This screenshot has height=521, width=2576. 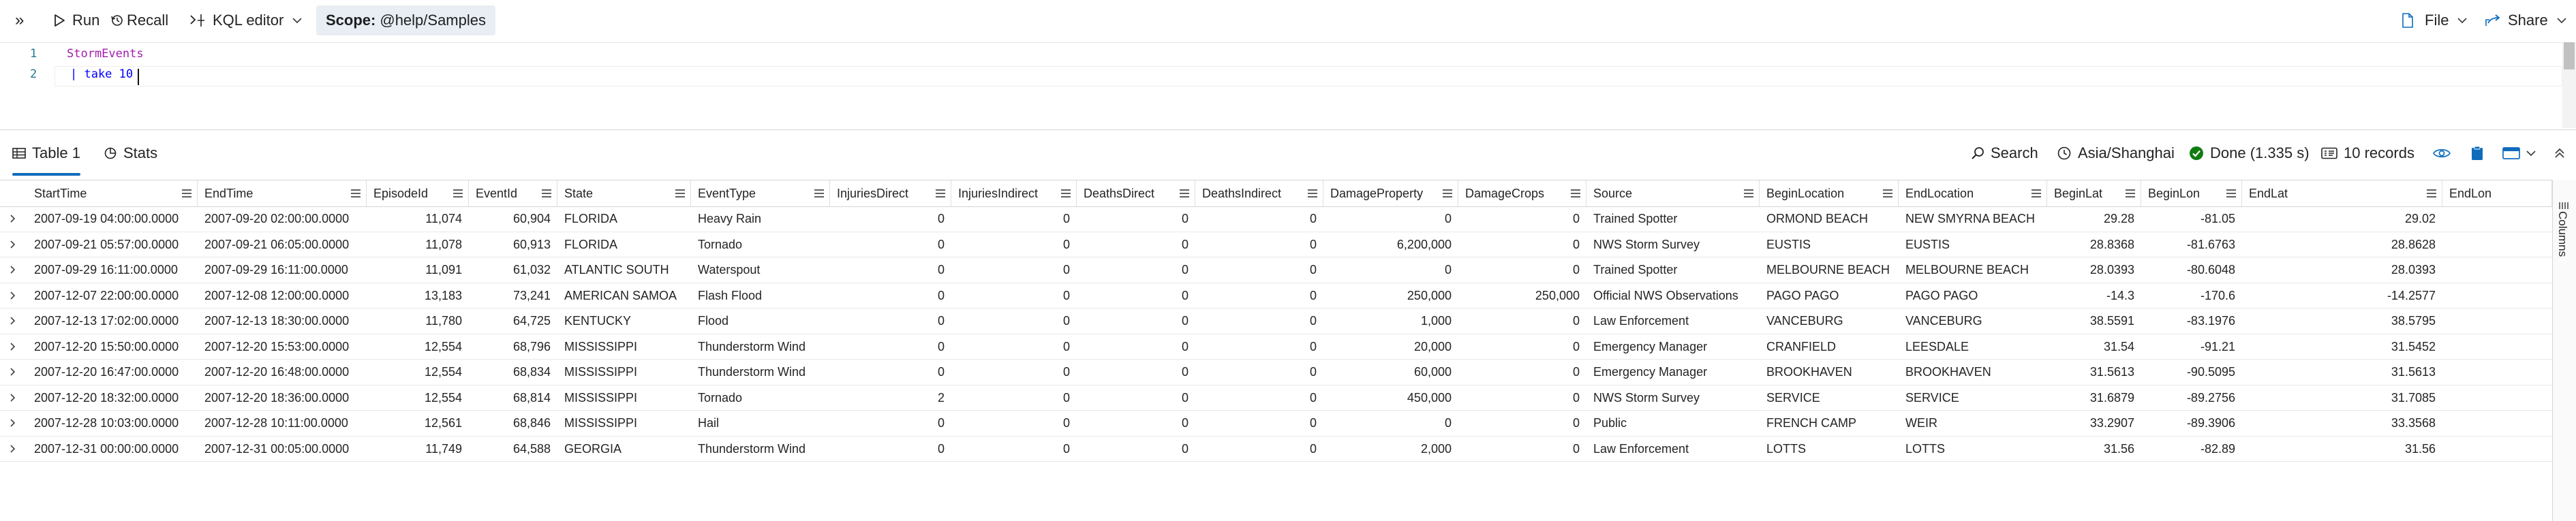 What do you see at coordinates (1136, 193) in the screenshot?
I see `column-header: DeathsDirect` at bounding box center [1136, 193].